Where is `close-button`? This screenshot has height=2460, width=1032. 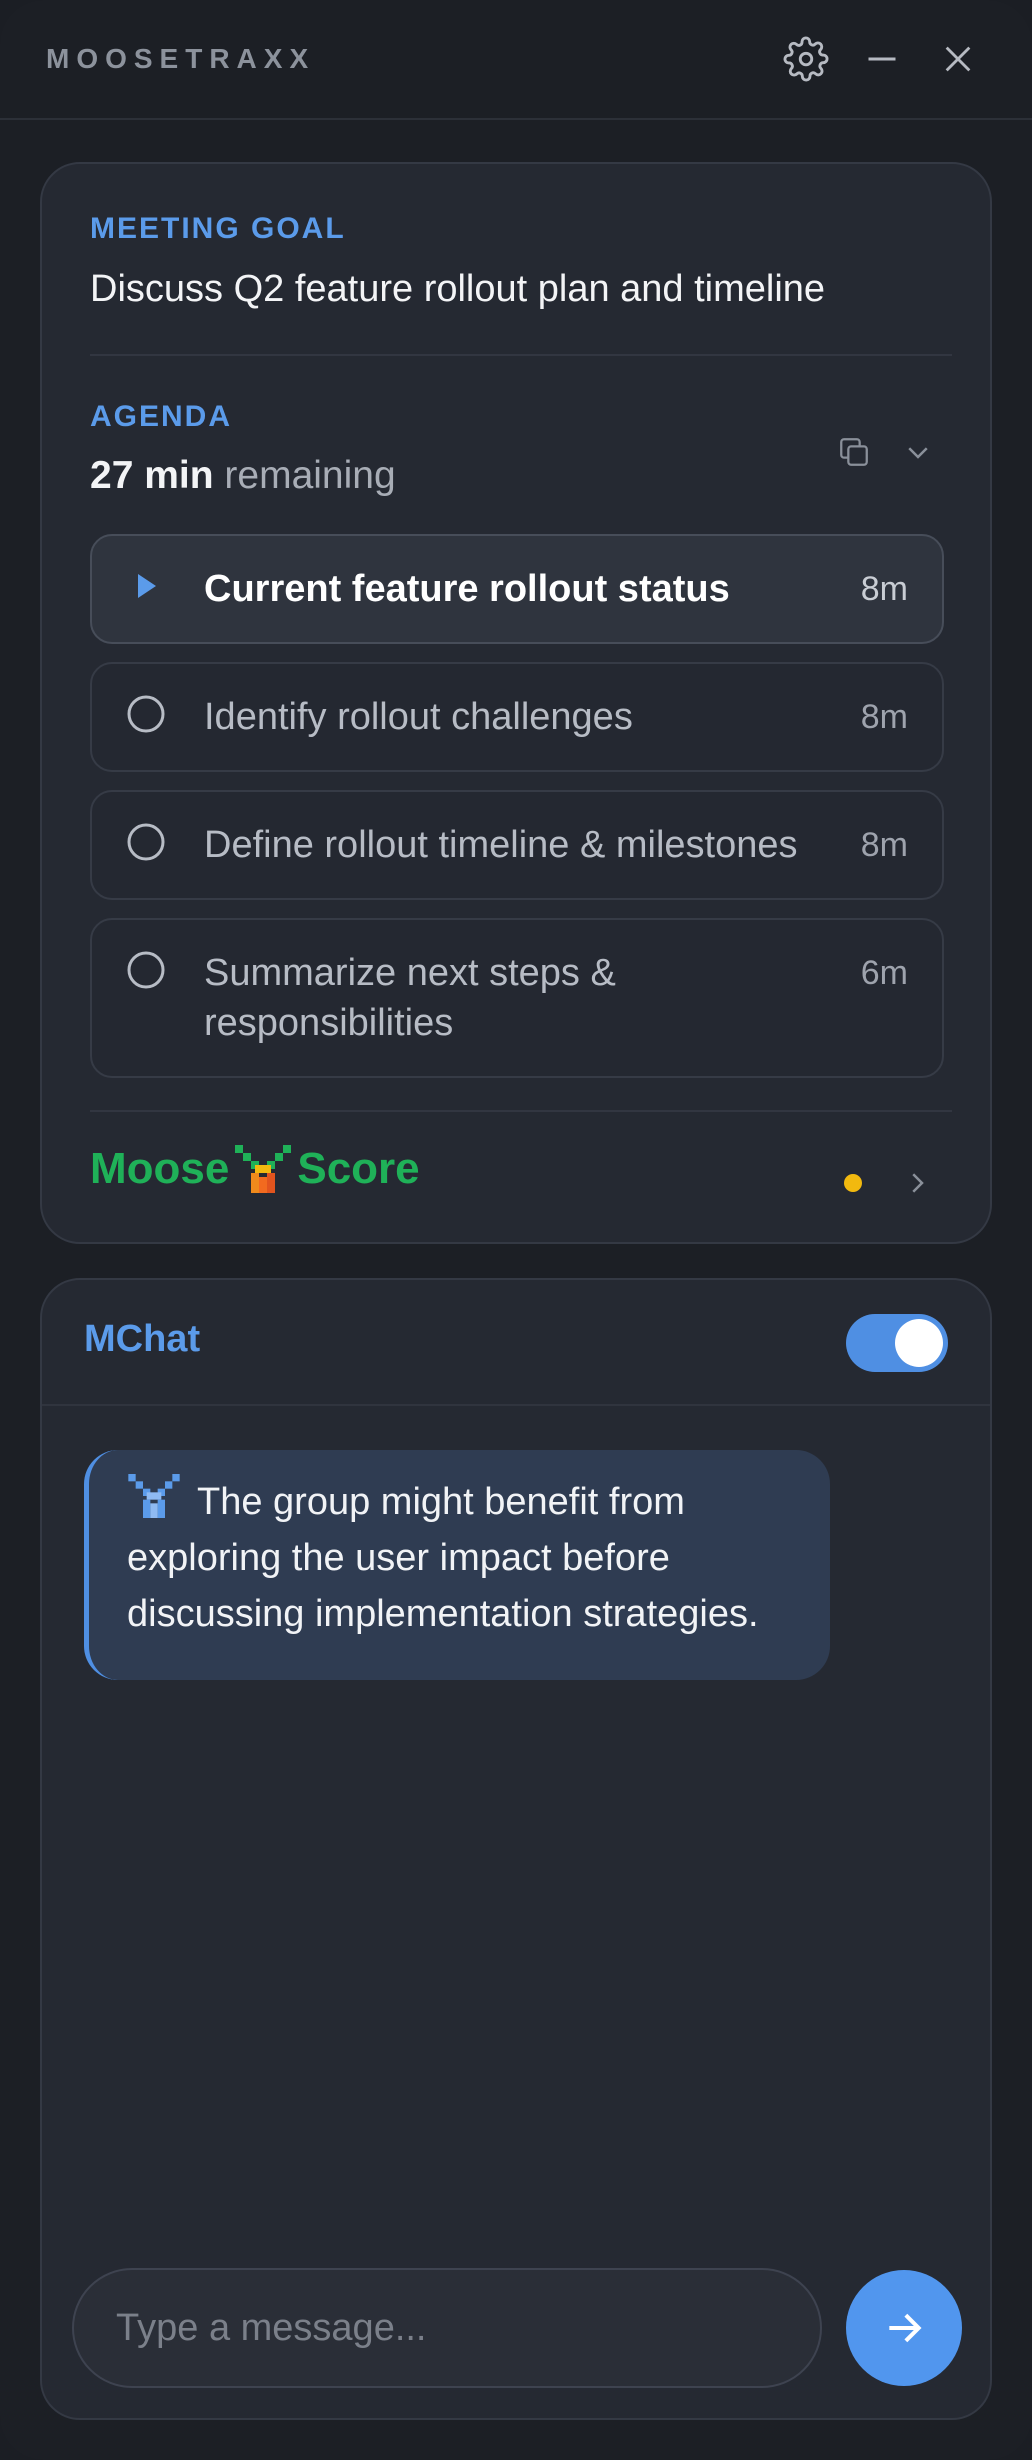 close-button is located at coordinates (958, 59).